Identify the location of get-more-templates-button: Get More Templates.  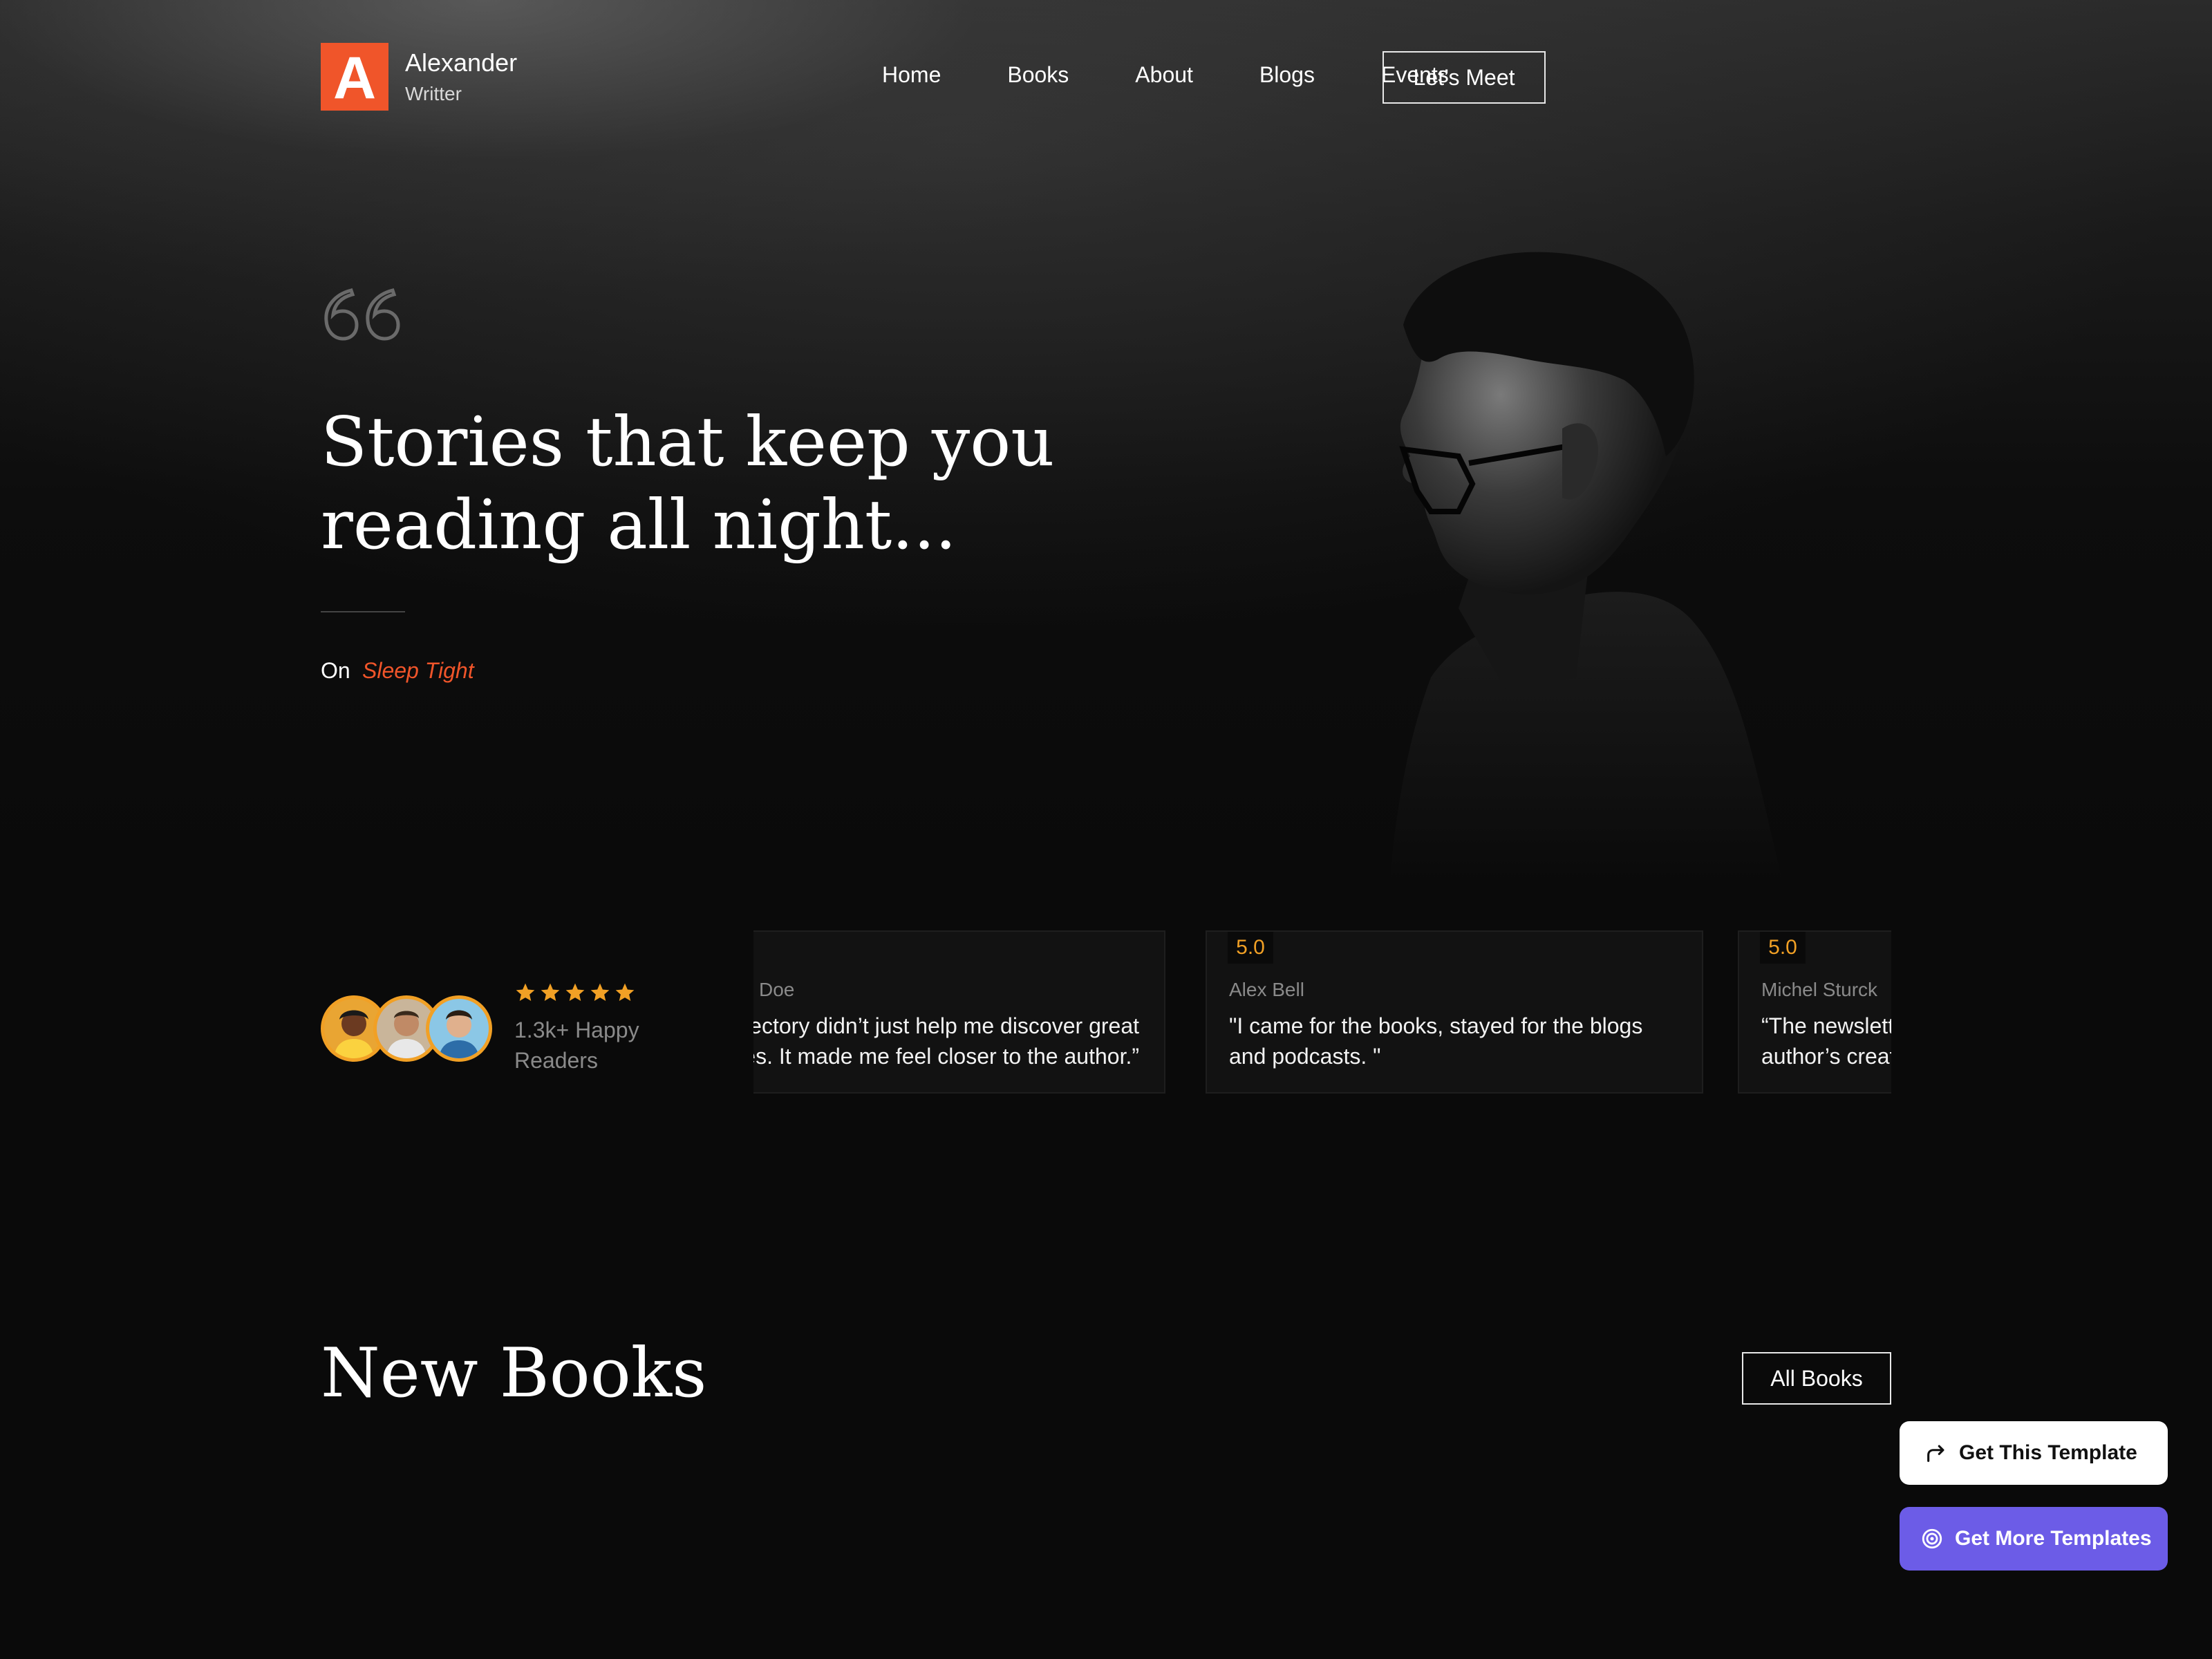
(2034, 1539).